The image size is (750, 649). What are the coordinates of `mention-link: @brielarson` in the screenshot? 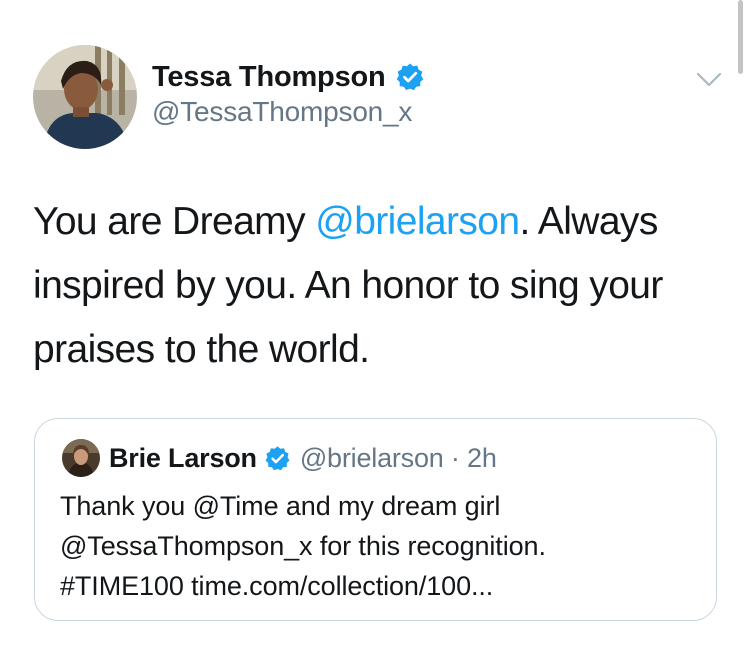 It's located at (417, 221).